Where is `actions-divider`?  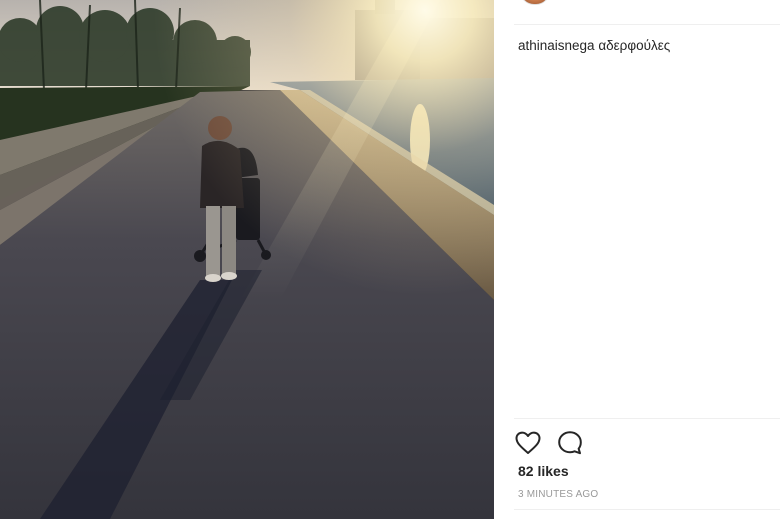 actions-divider is located at coordinates (647, 418).